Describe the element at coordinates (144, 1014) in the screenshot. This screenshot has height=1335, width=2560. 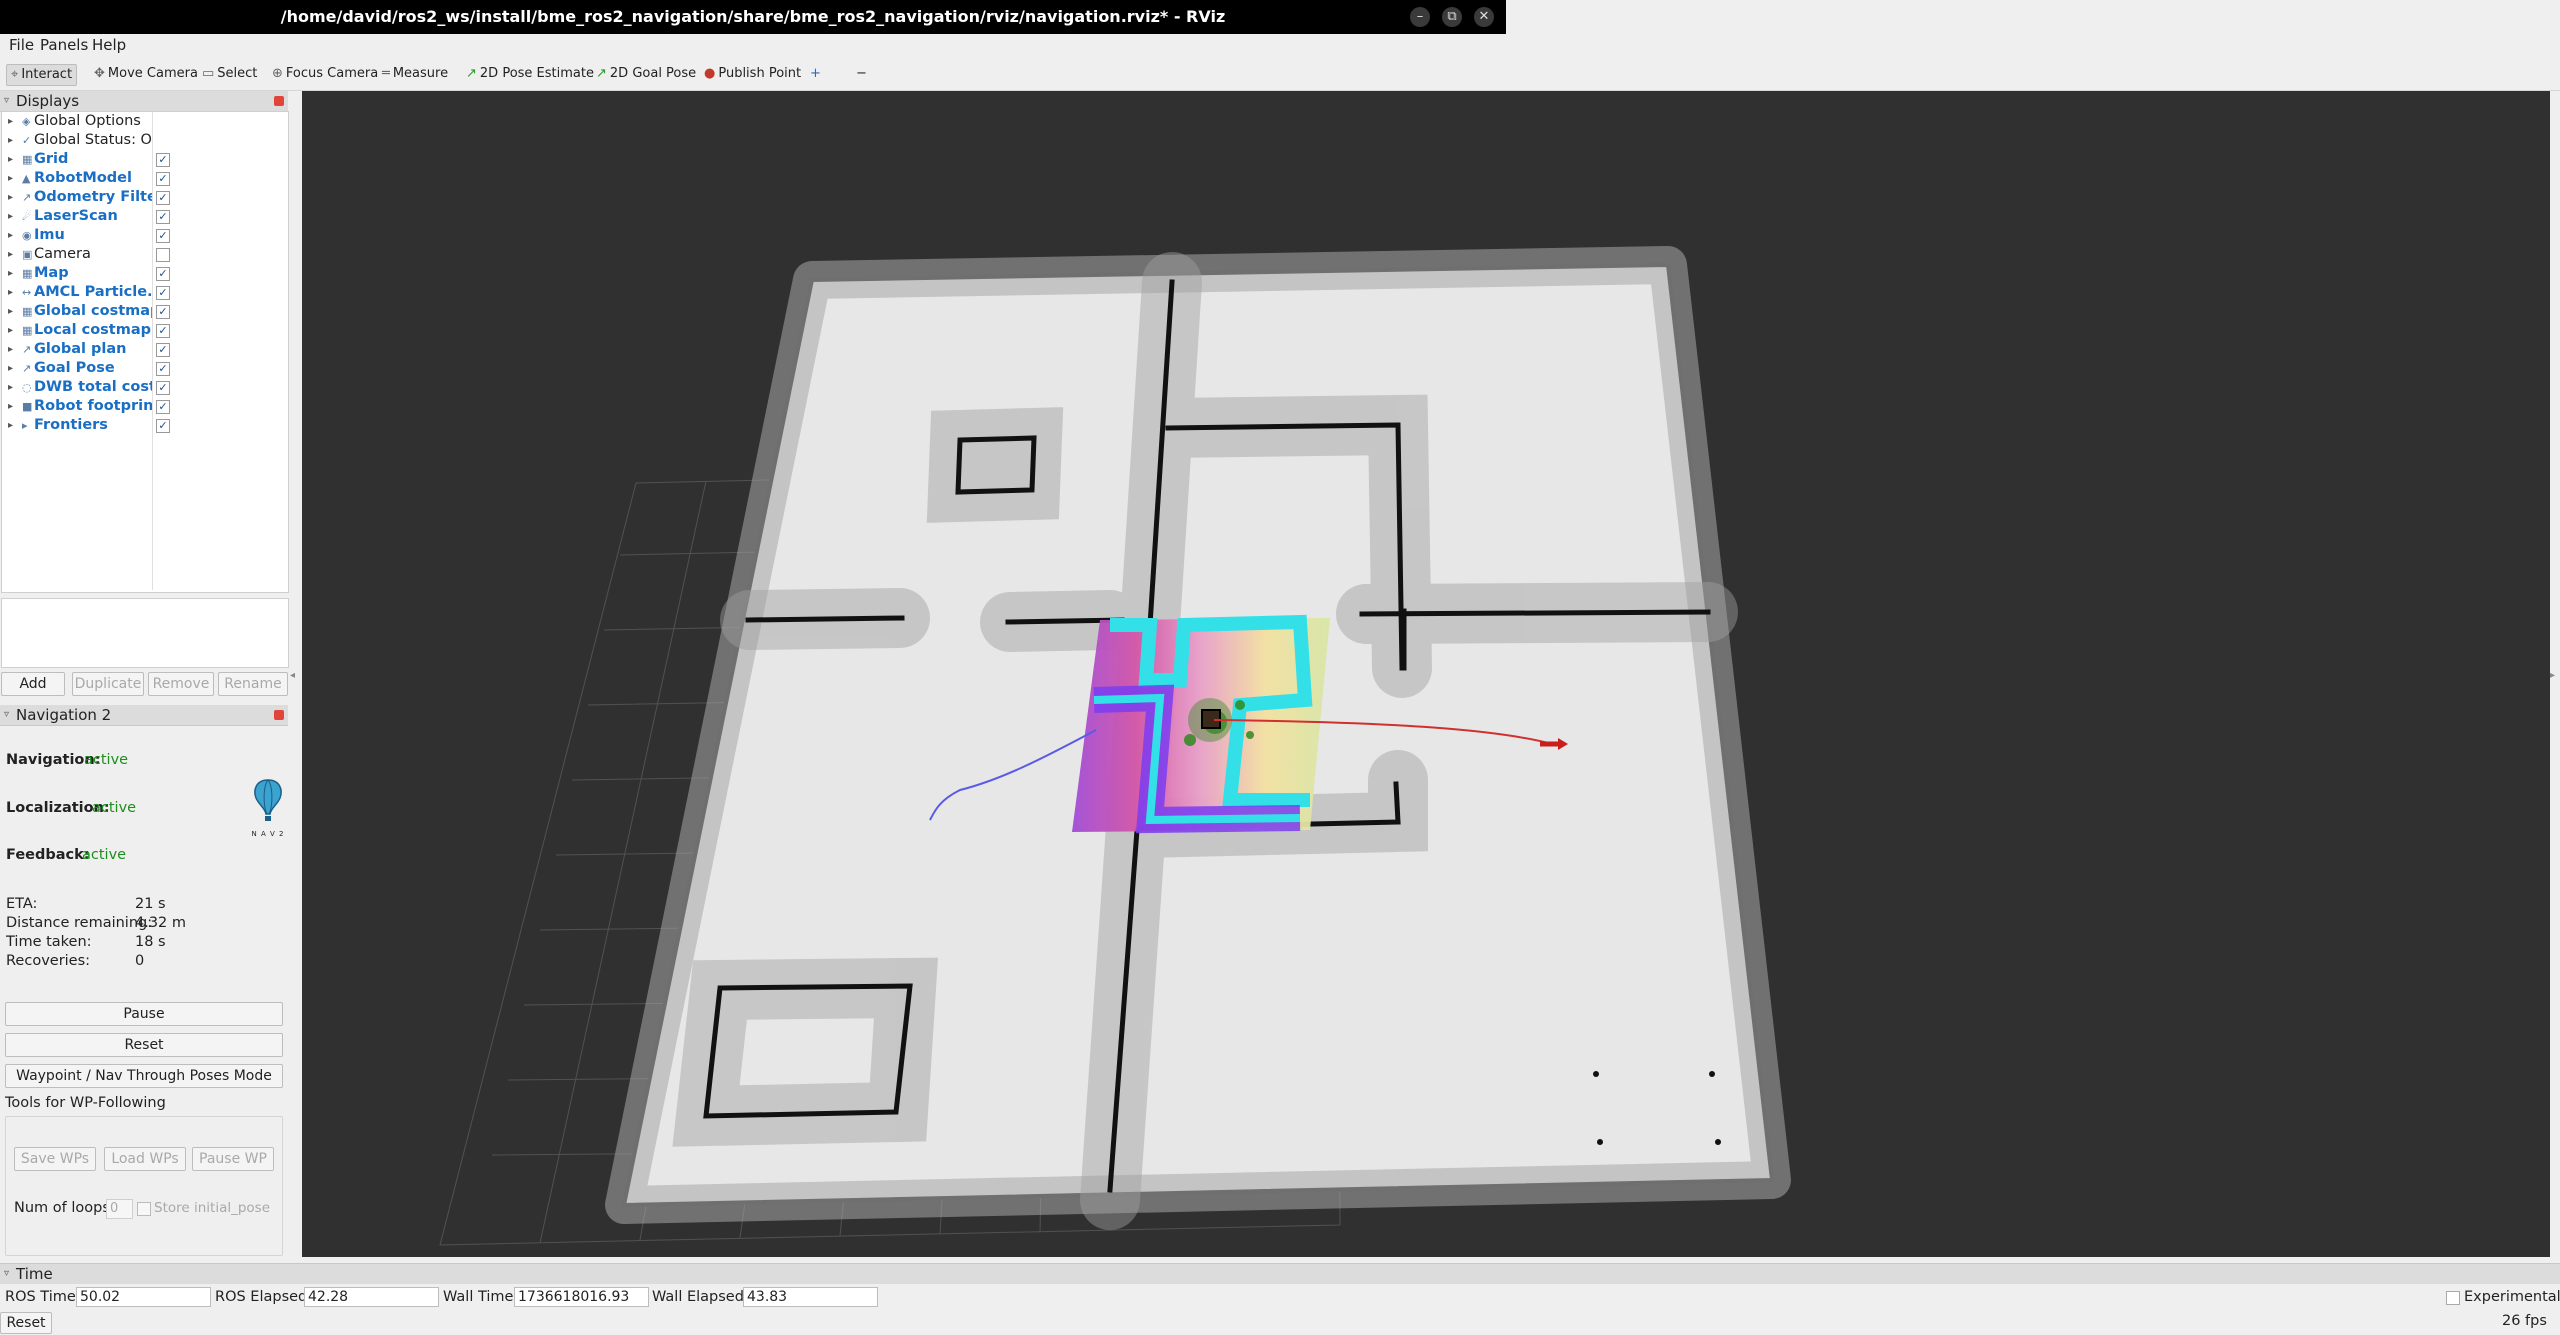
I see `pause-button: Pause` at that location.